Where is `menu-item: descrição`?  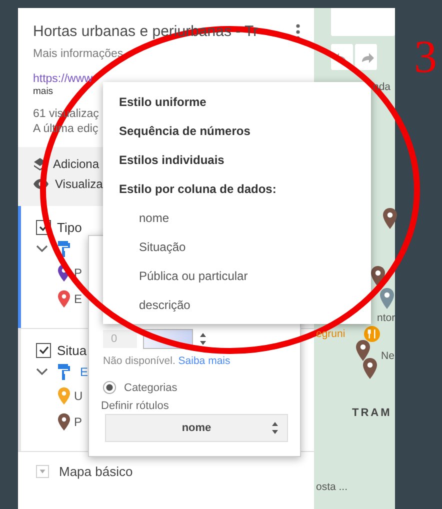
menu-item: descrição is located at coordinates (164, 305).